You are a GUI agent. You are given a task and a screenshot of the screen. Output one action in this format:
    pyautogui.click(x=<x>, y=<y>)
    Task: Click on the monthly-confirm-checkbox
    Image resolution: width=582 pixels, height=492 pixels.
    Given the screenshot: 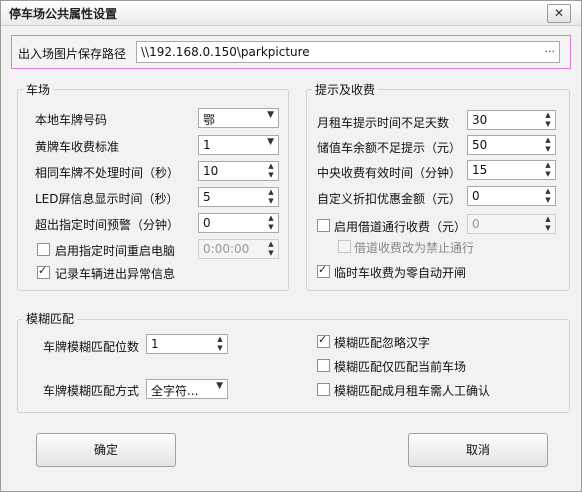 What is the action you would take?
    pyautogui.click(x=323, y=389)
    